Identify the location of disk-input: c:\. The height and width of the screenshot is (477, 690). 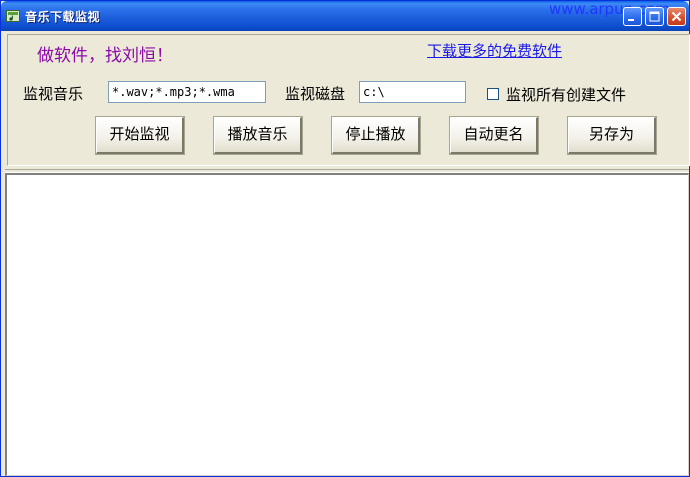
(412, 92).